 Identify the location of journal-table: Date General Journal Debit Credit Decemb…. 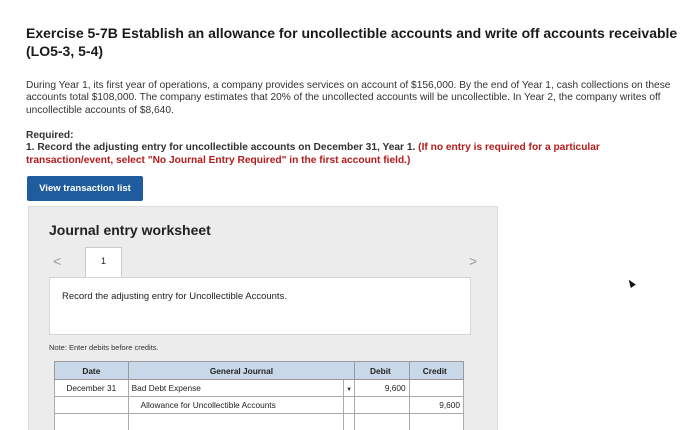
(259, 395).